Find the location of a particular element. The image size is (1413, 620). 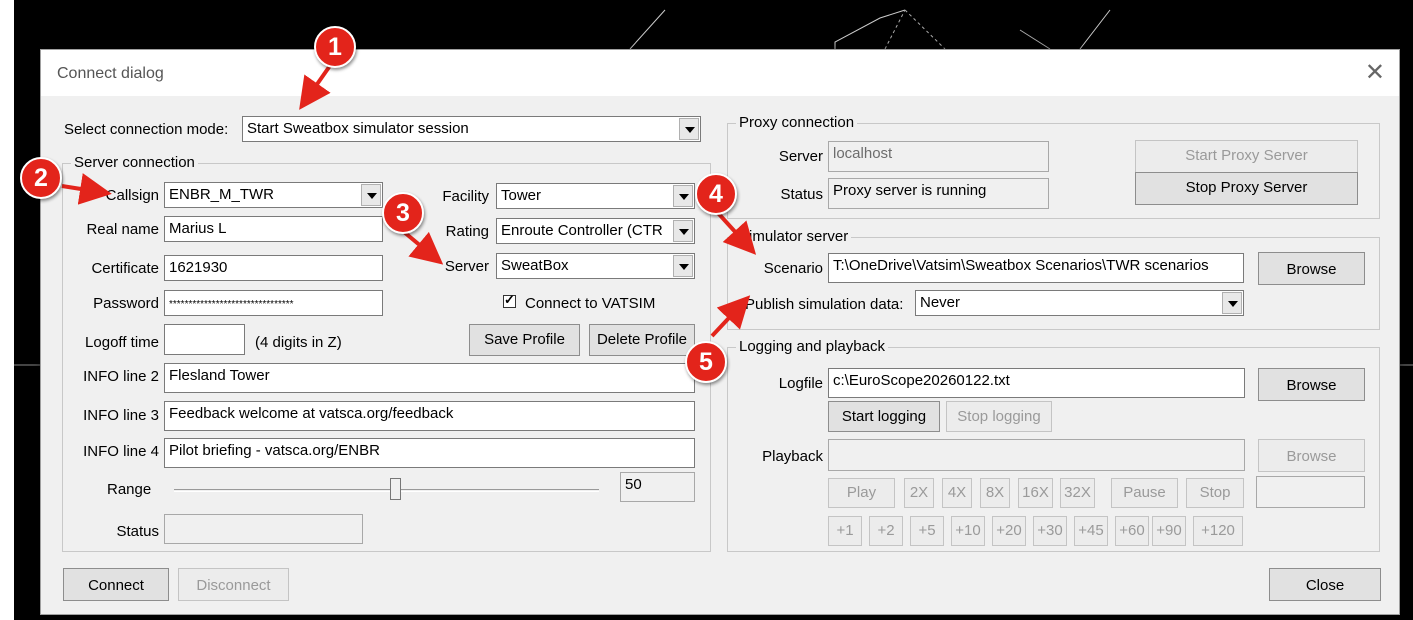

certificate-label: Certificate is located at coordinates (125, 268).